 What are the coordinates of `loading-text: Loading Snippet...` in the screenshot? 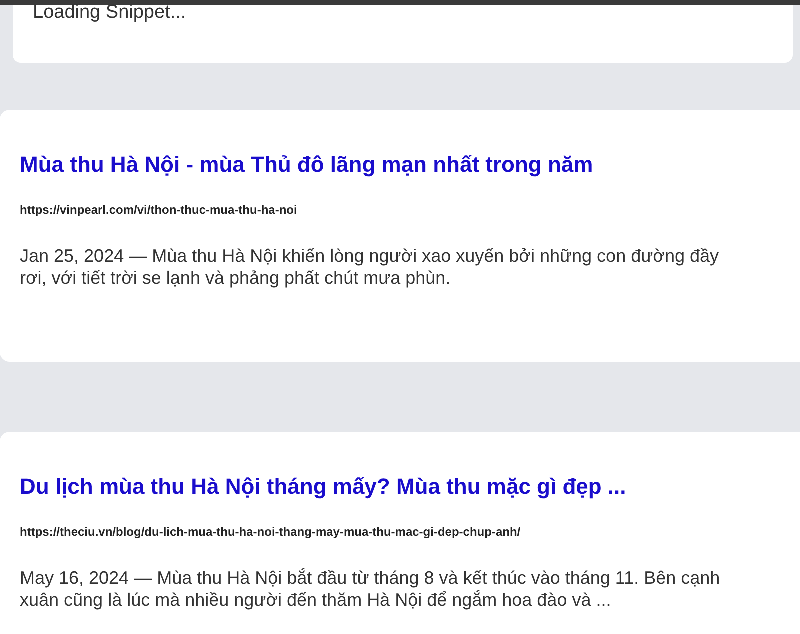 It's located at (109, 13).